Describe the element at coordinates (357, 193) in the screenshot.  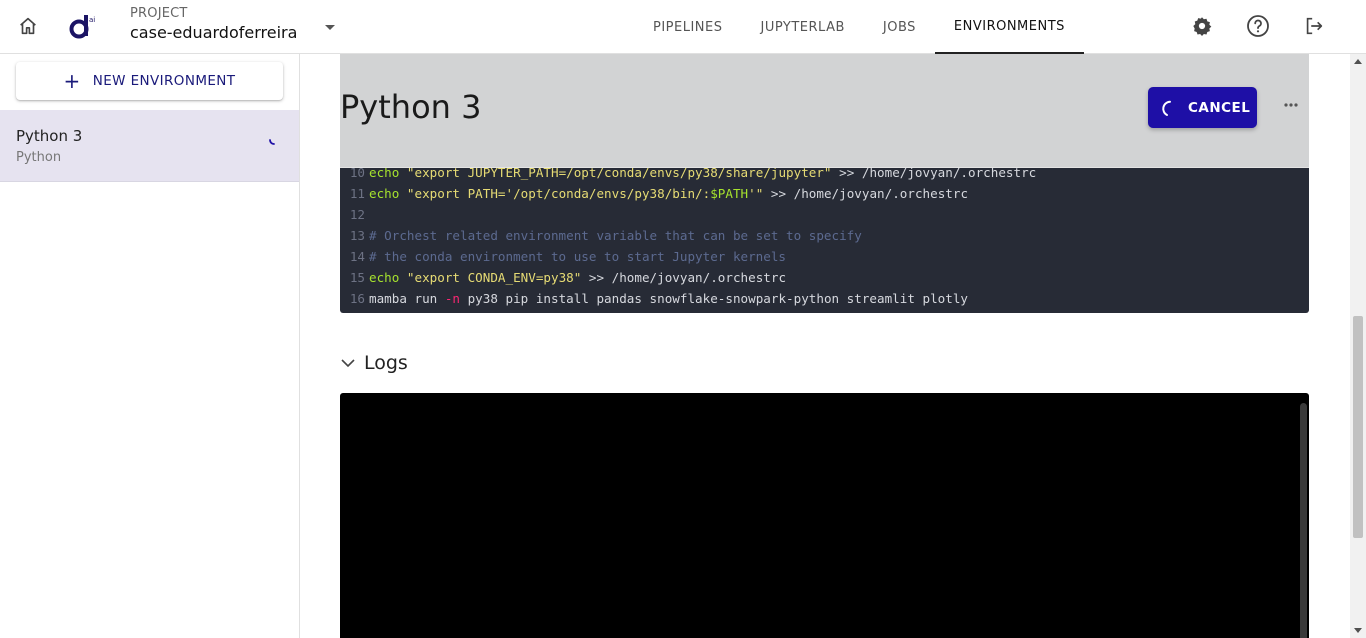
I see `line-number: 11` at that location.